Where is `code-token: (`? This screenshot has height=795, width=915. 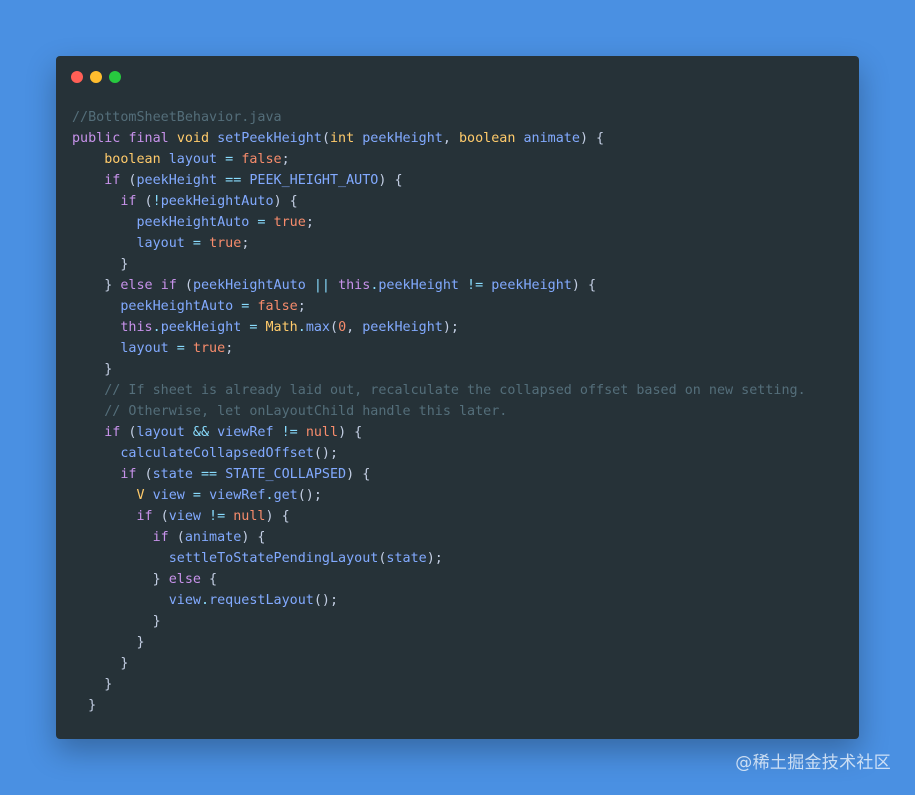 code-token: ( is located at coordinates (176, 537).